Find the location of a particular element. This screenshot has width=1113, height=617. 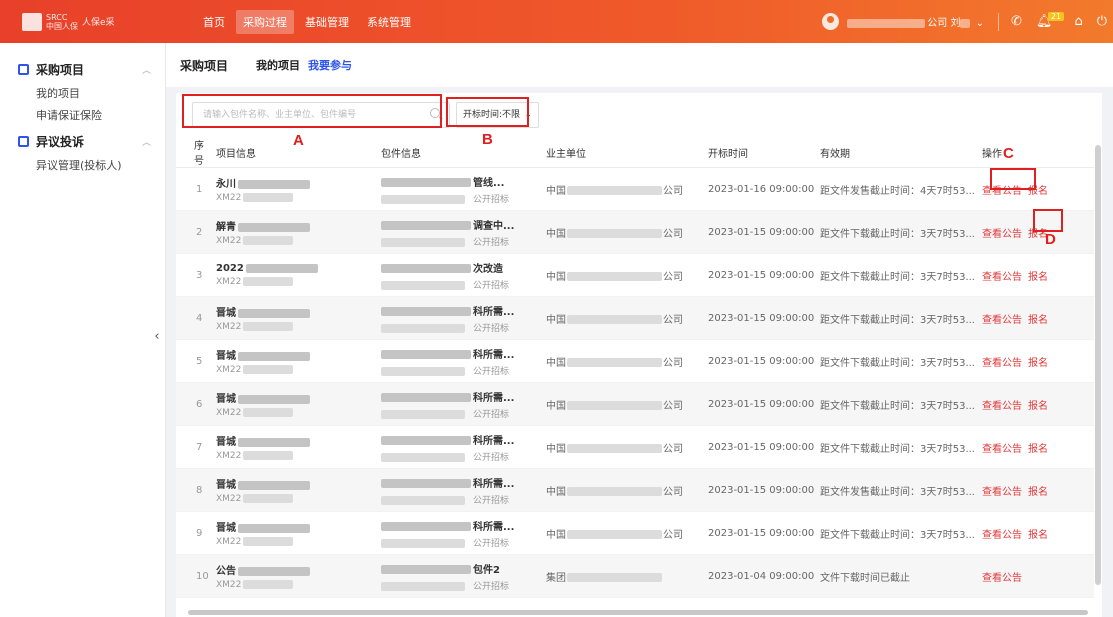

sidebar-group-objection: 异议投诉 ︿ is located at coordinates (82, 141).